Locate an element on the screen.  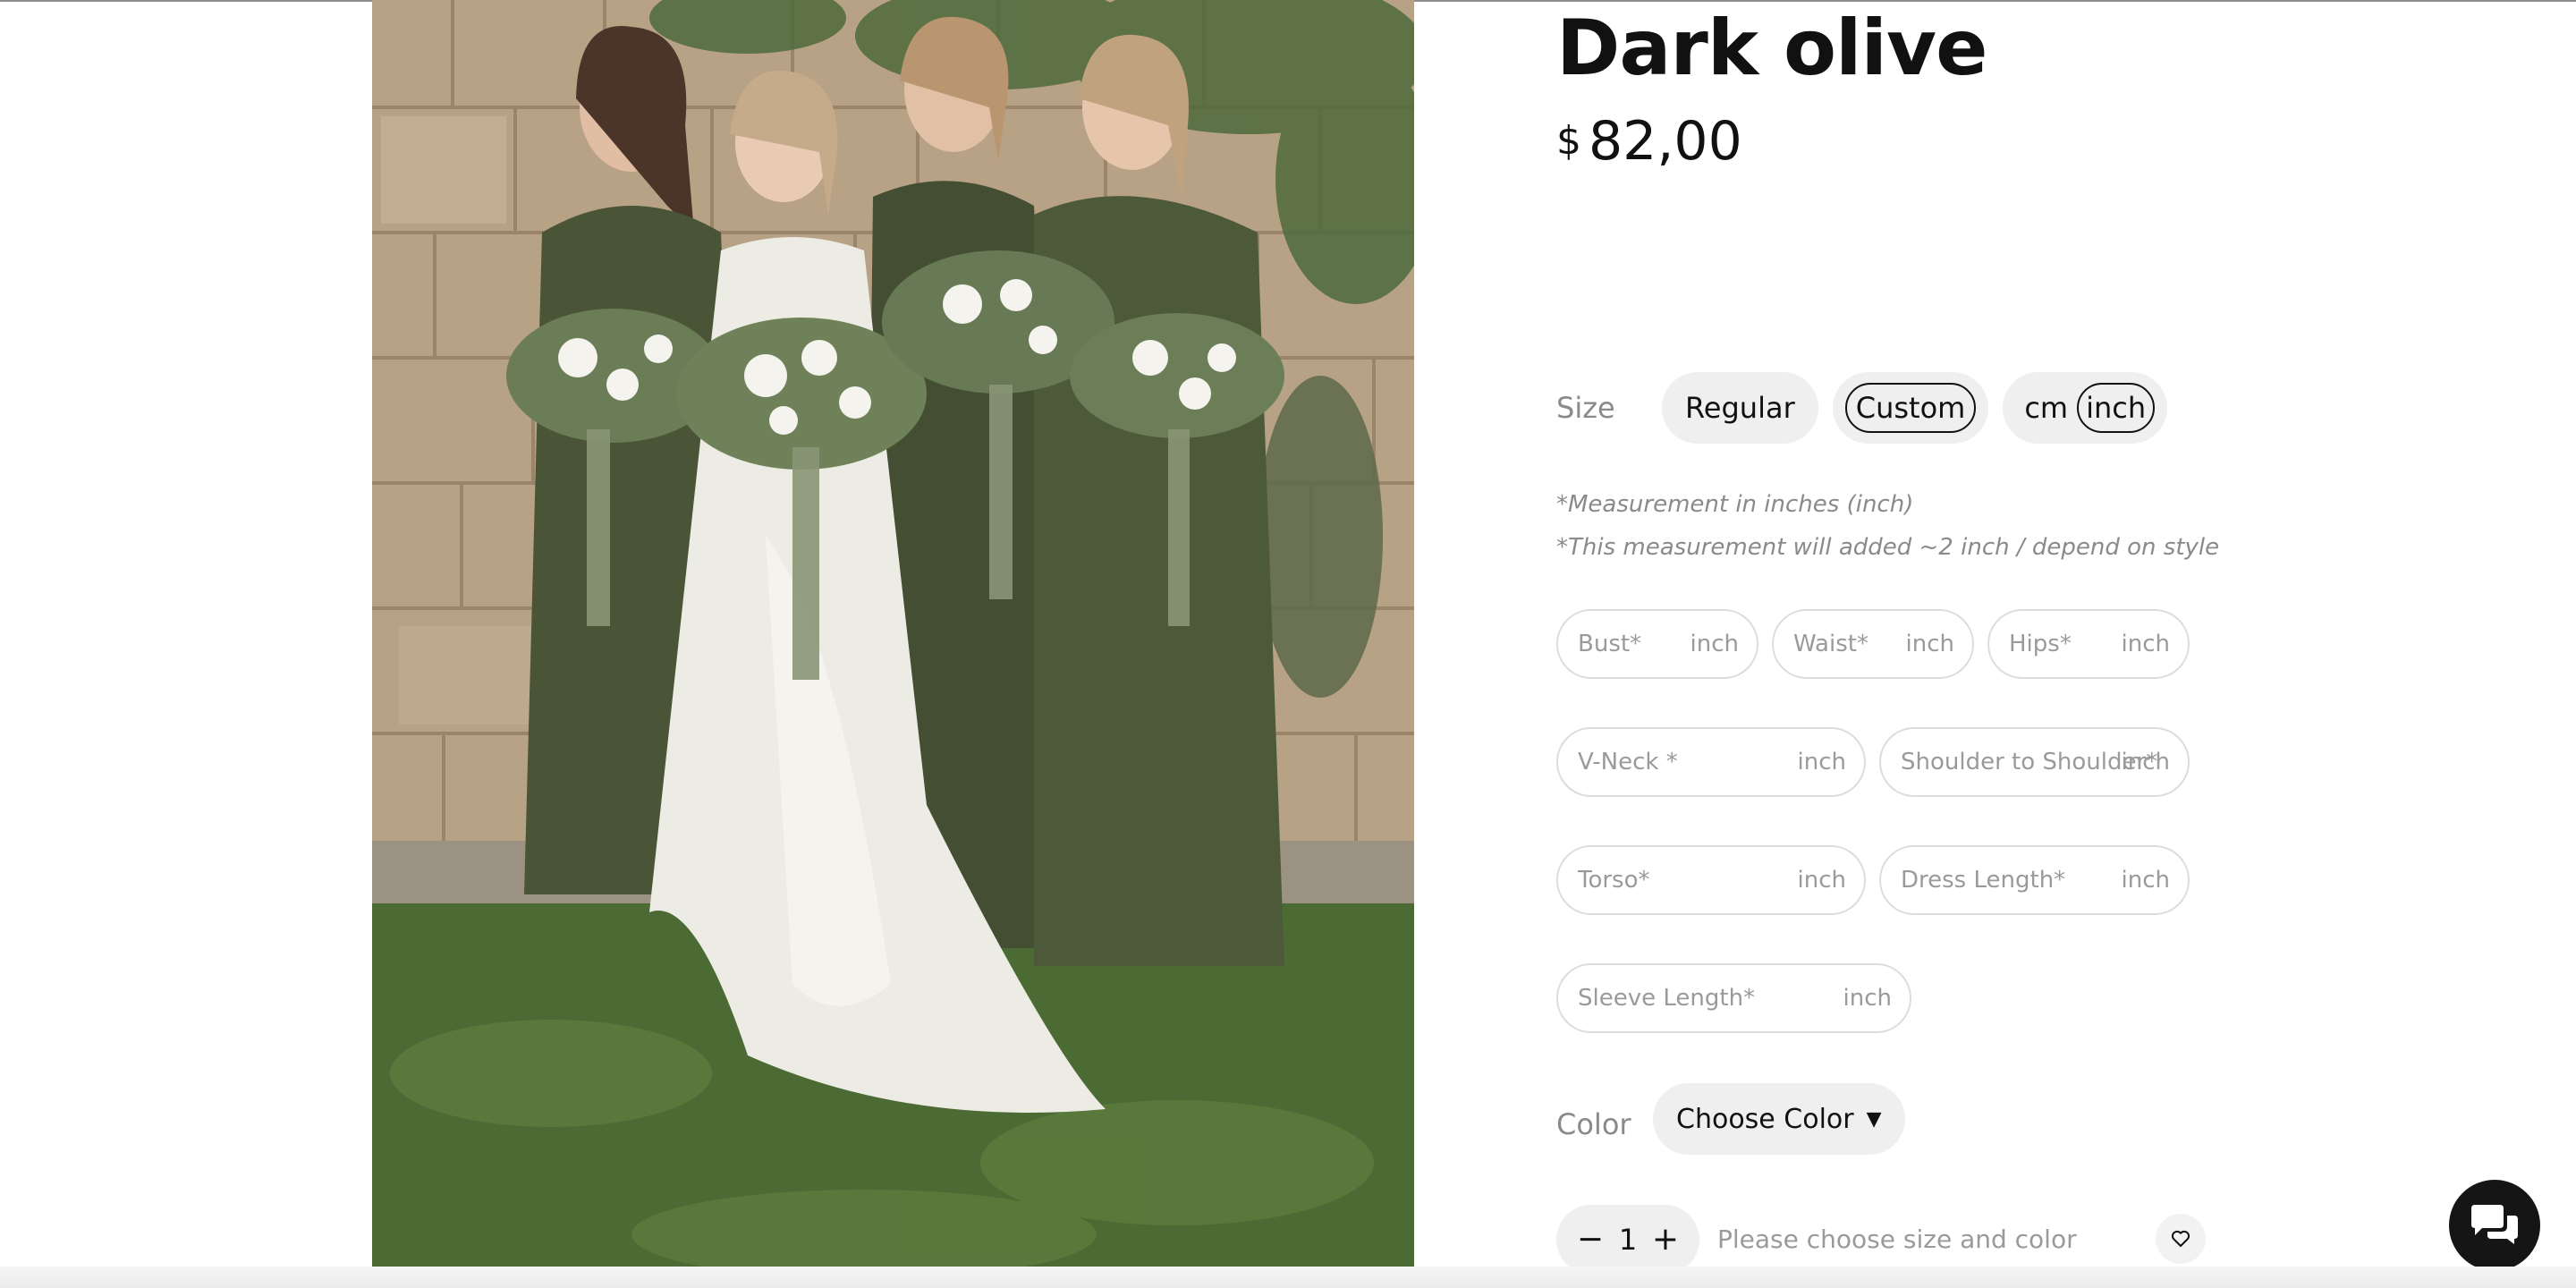
size-option-regular: Regular is located at coordinates (1740, 408).